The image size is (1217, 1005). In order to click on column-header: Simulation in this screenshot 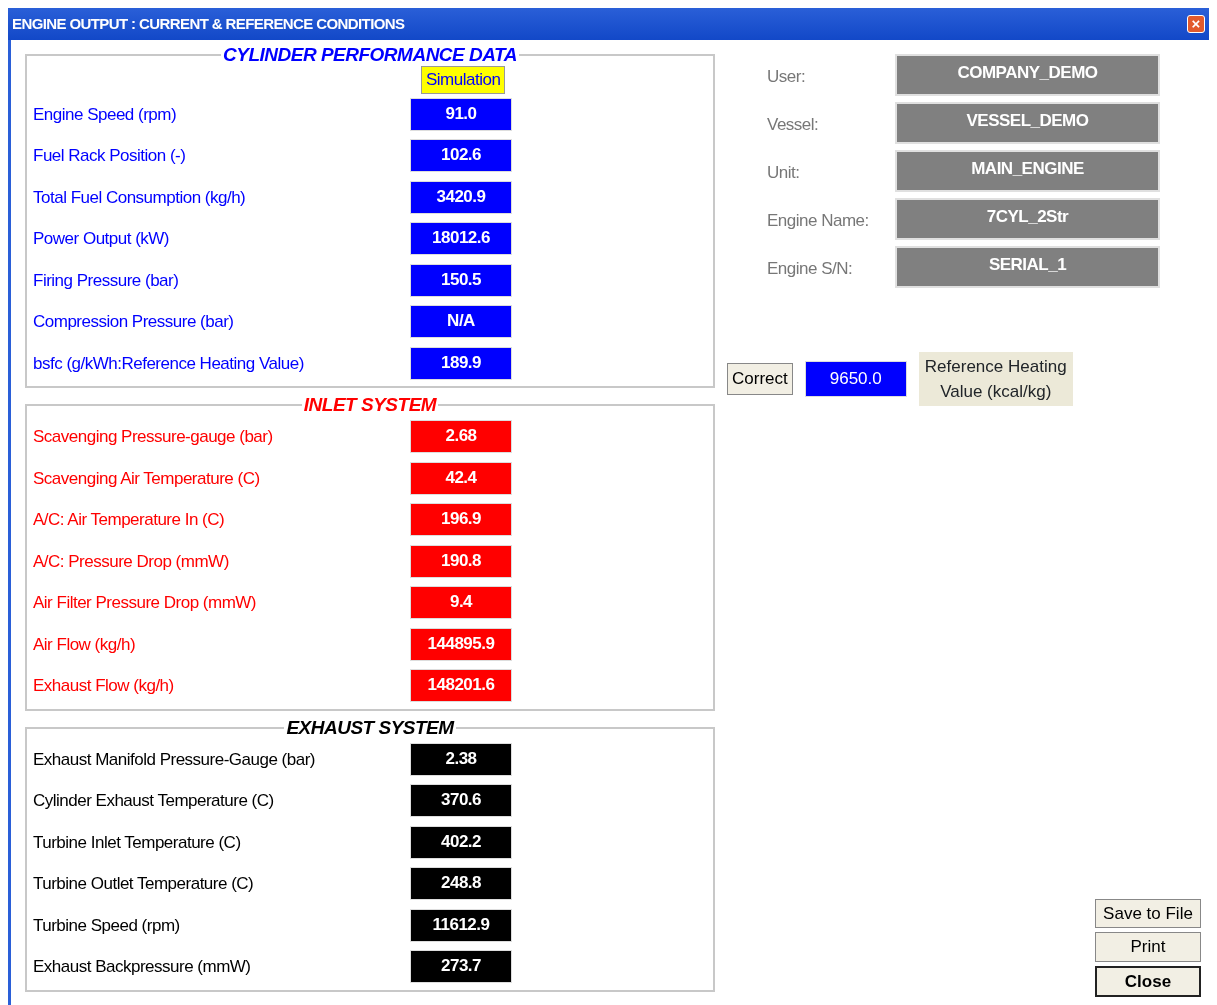, I will do `click(463, 80)`.